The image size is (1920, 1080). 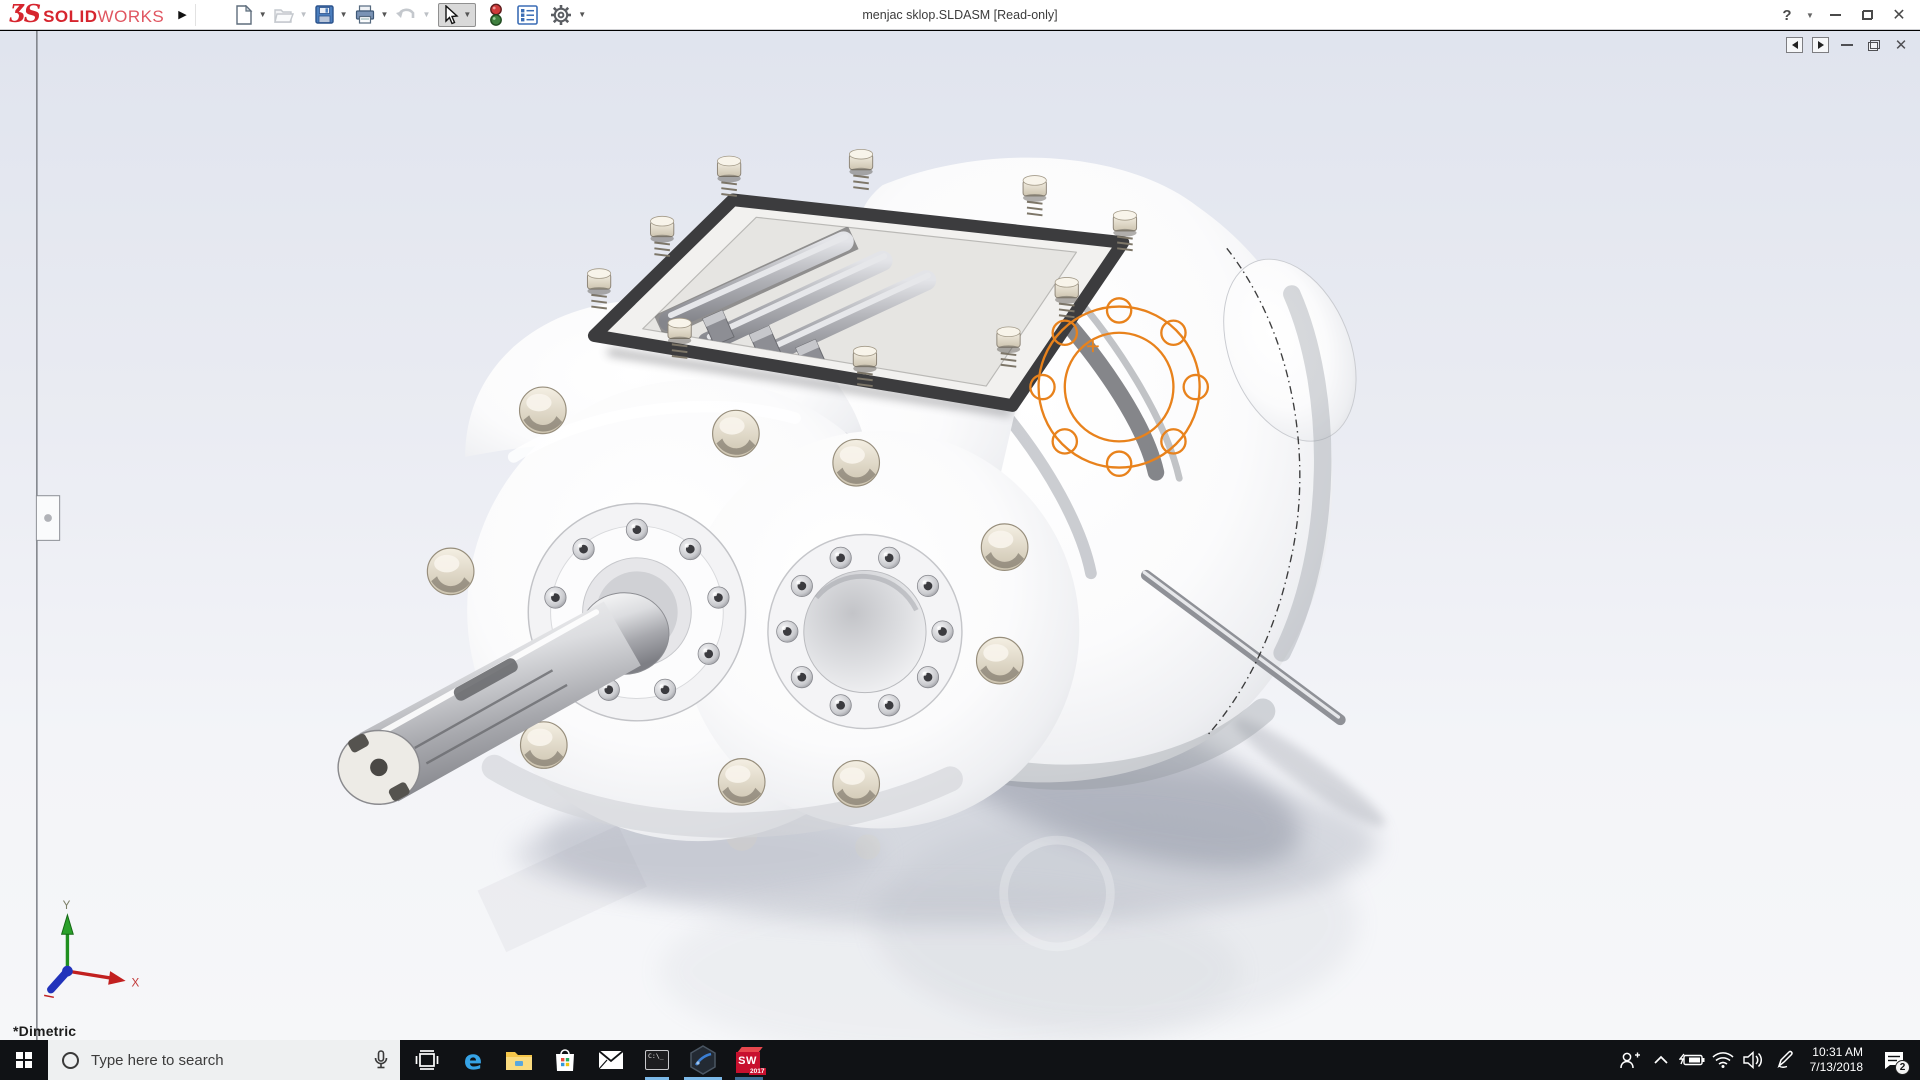 What do you see at coordinates (67, 905) in the screenshot?
I see `triad-y-label: Y` at bounding box center [67, 905].